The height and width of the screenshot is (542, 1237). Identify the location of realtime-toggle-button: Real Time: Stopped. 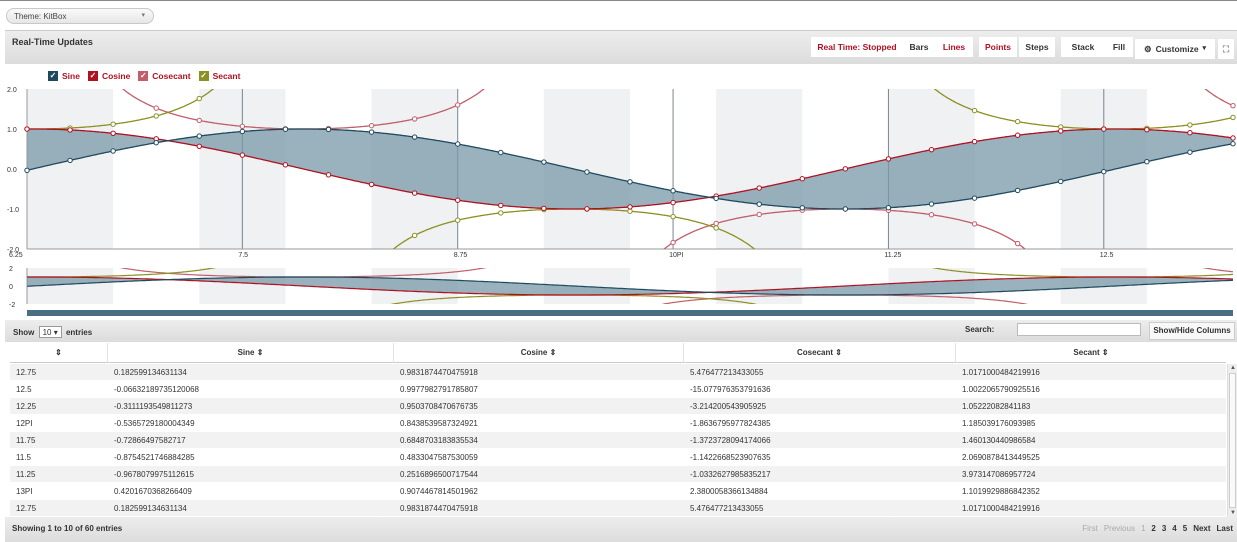
(857, 47).